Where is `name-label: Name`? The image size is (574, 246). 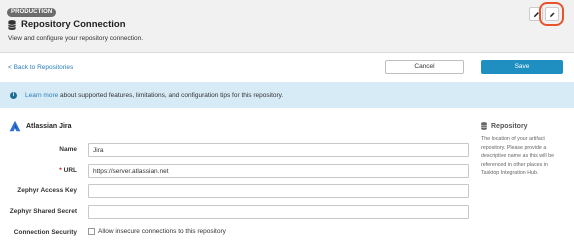
name-label: Name is located at coordinates (68, 149).